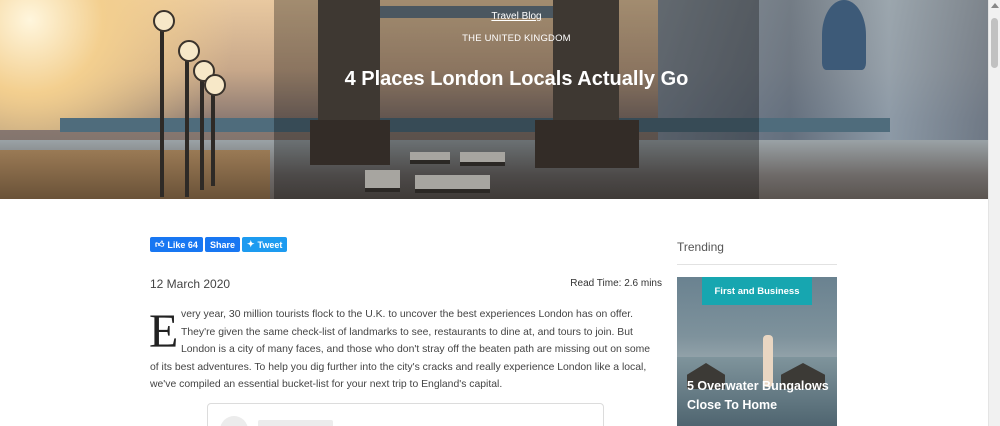  What do you see at coordinates (844, 35) in the screenshot?
I see `hero-gherkin` at bounding box center [844, 35].